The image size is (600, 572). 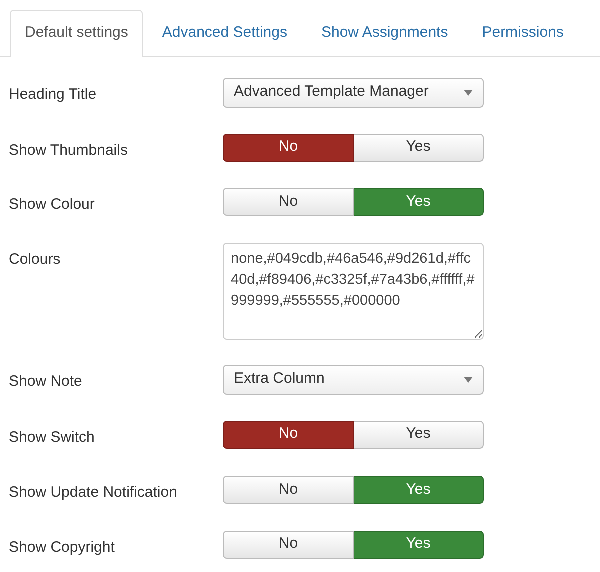 I want to click on dropdown: Advanced Template Manager, so click(x=353, y=93).